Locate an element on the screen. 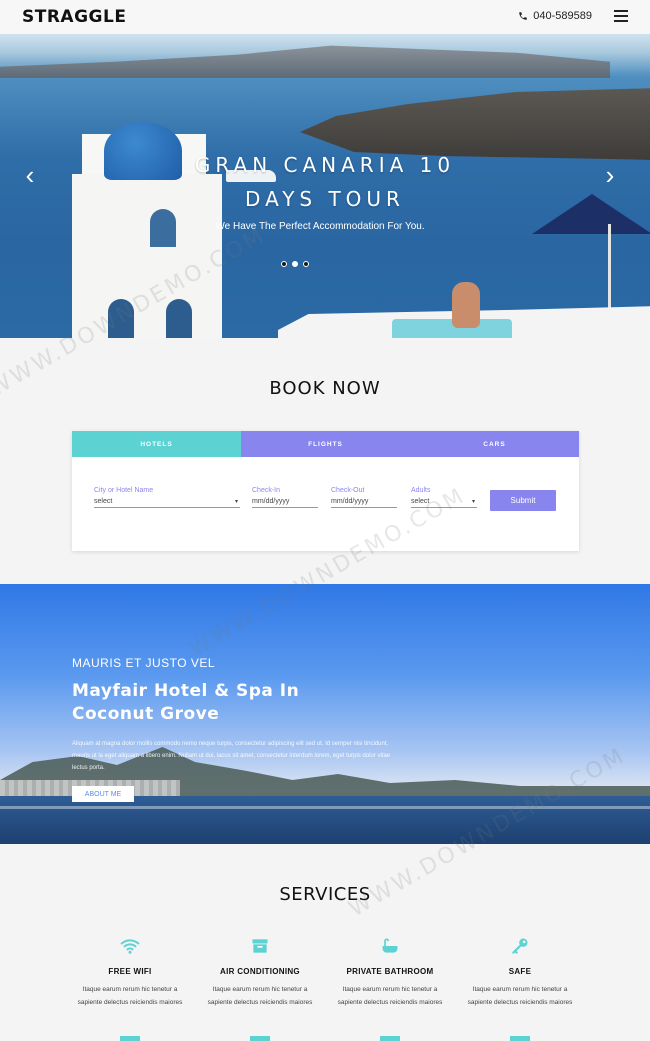 Image resolution: width=650 pixels, height=1041 pixels. slider-next-arrow-icon: › is located at coordinates (610, 175).